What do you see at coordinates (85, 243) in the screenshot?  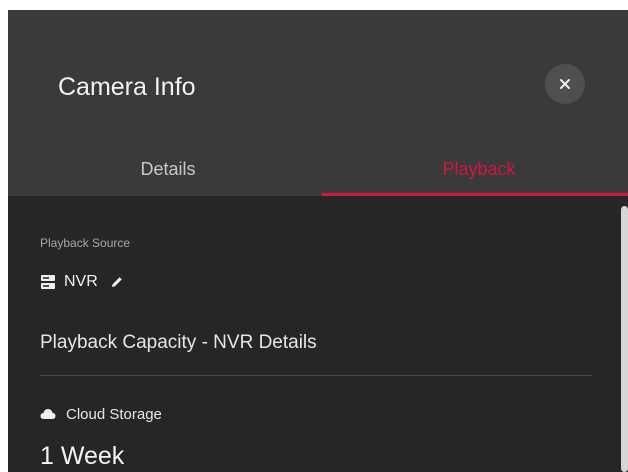 I see `playback-source-label: Playback Source` at bounding box center [85, 243].